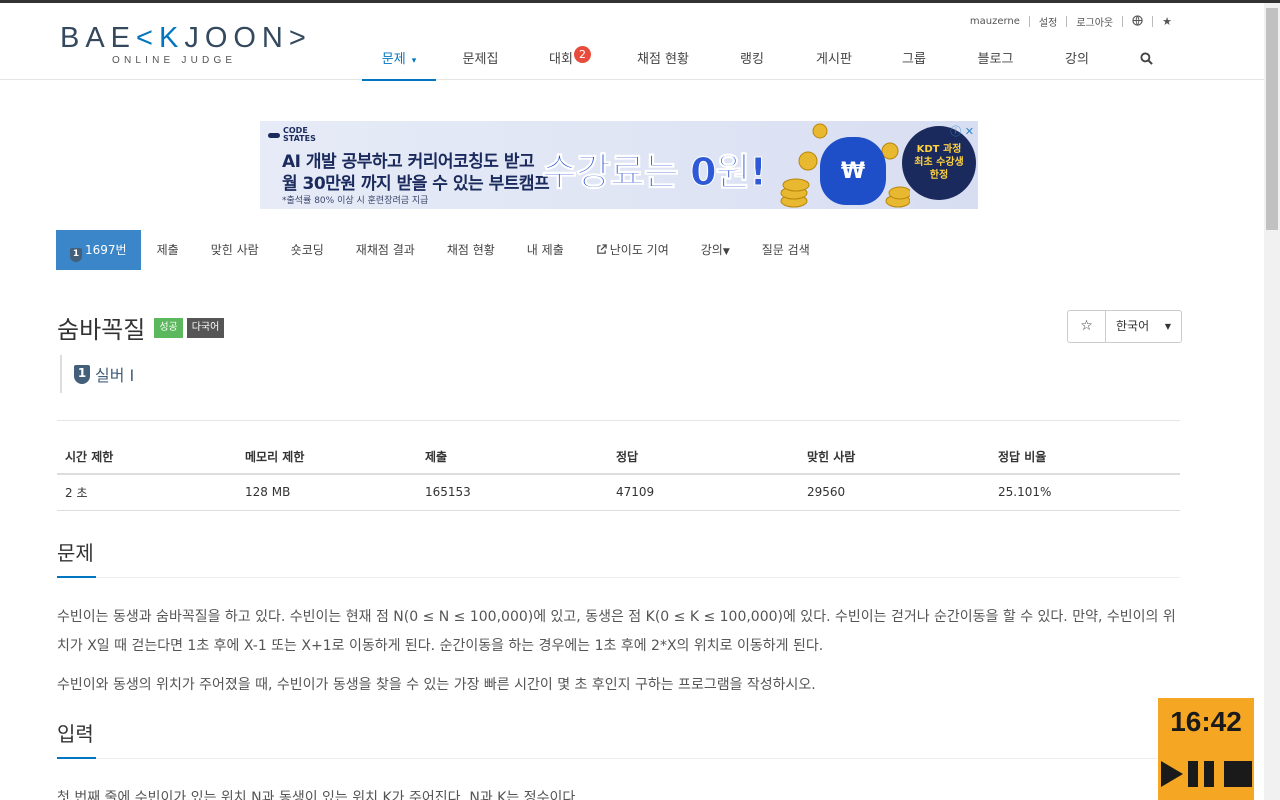 The image size is (1280, 800). What do you see at coordinates (147, 492) in the screenshot?
I see `cell-time-limit: 2 초` at bounding box center [147, 492].